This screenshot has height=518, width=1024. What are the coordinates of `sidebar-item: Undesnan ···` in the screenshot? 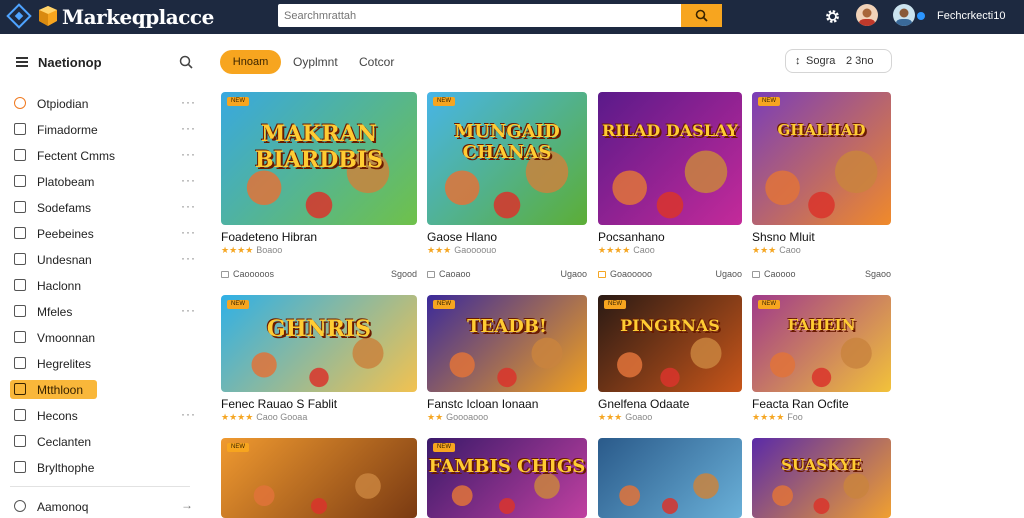 It's located at (104, 260).